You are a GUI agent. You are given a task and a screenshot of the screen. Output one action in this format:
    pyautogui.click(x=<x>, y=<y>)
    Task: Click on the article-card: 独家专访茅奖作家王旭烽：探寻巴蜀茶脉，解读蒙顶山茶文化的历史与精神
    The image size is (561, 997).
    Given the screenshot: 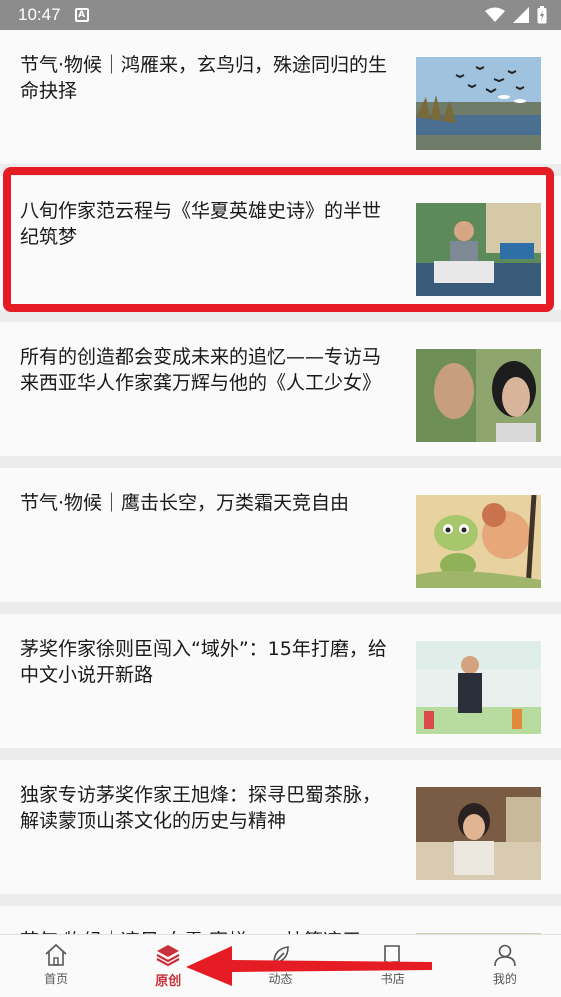 What is the action you would take?
    pyautogui.click(x=280, y=827)
    